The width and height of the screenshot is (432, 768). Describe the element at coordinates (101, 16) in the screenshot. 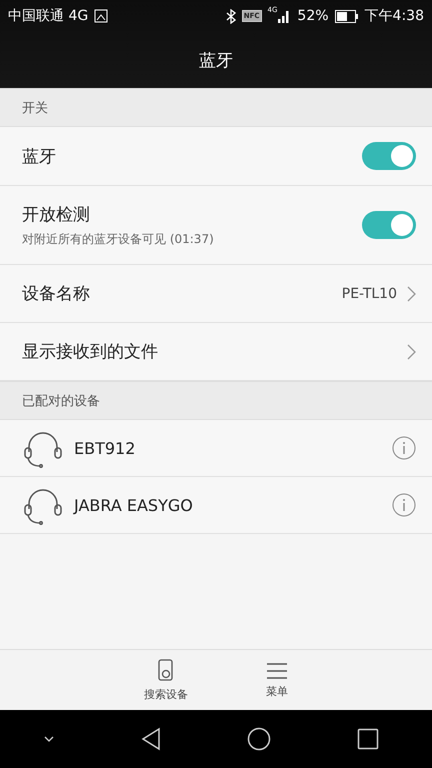

I see `image-icon` at that location.